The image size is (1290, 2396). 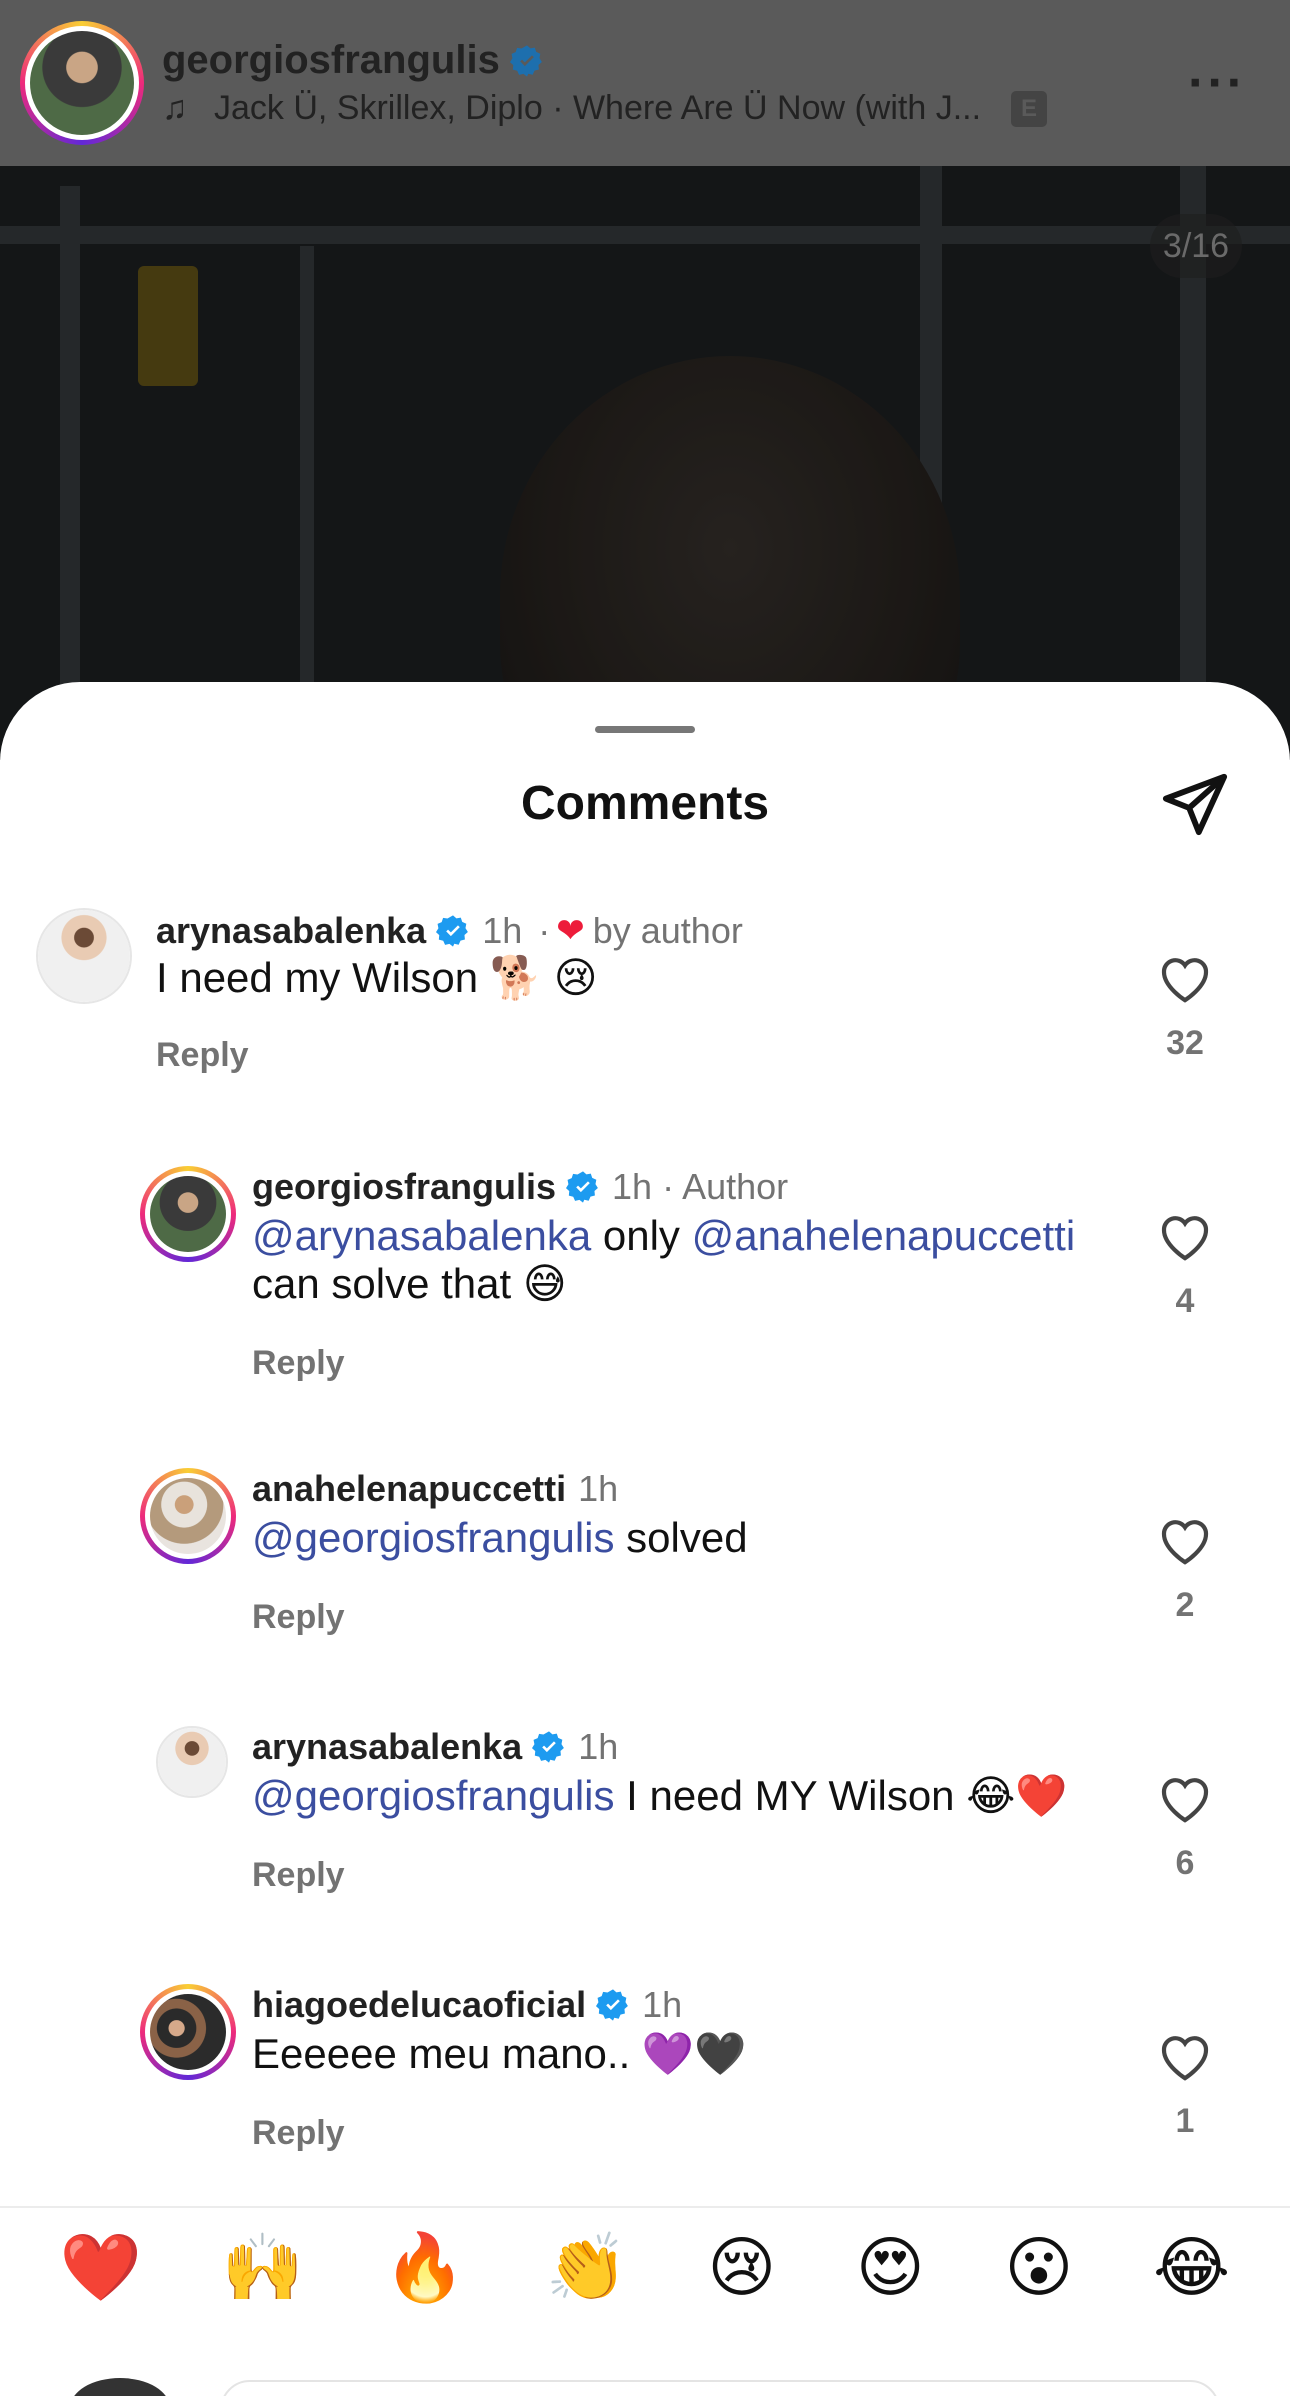 I want to click on sheet-title: Comments, so click(x=645, y=803).